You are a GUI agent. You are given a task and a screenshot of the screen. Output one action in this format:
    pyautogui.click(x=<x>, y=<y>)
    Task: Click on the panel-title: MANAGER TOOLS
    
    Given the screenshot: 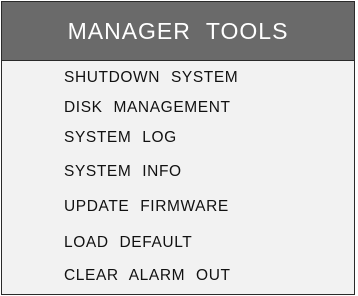 What is the action you would take?
    pyautogui.click(x=178, y=30)
    